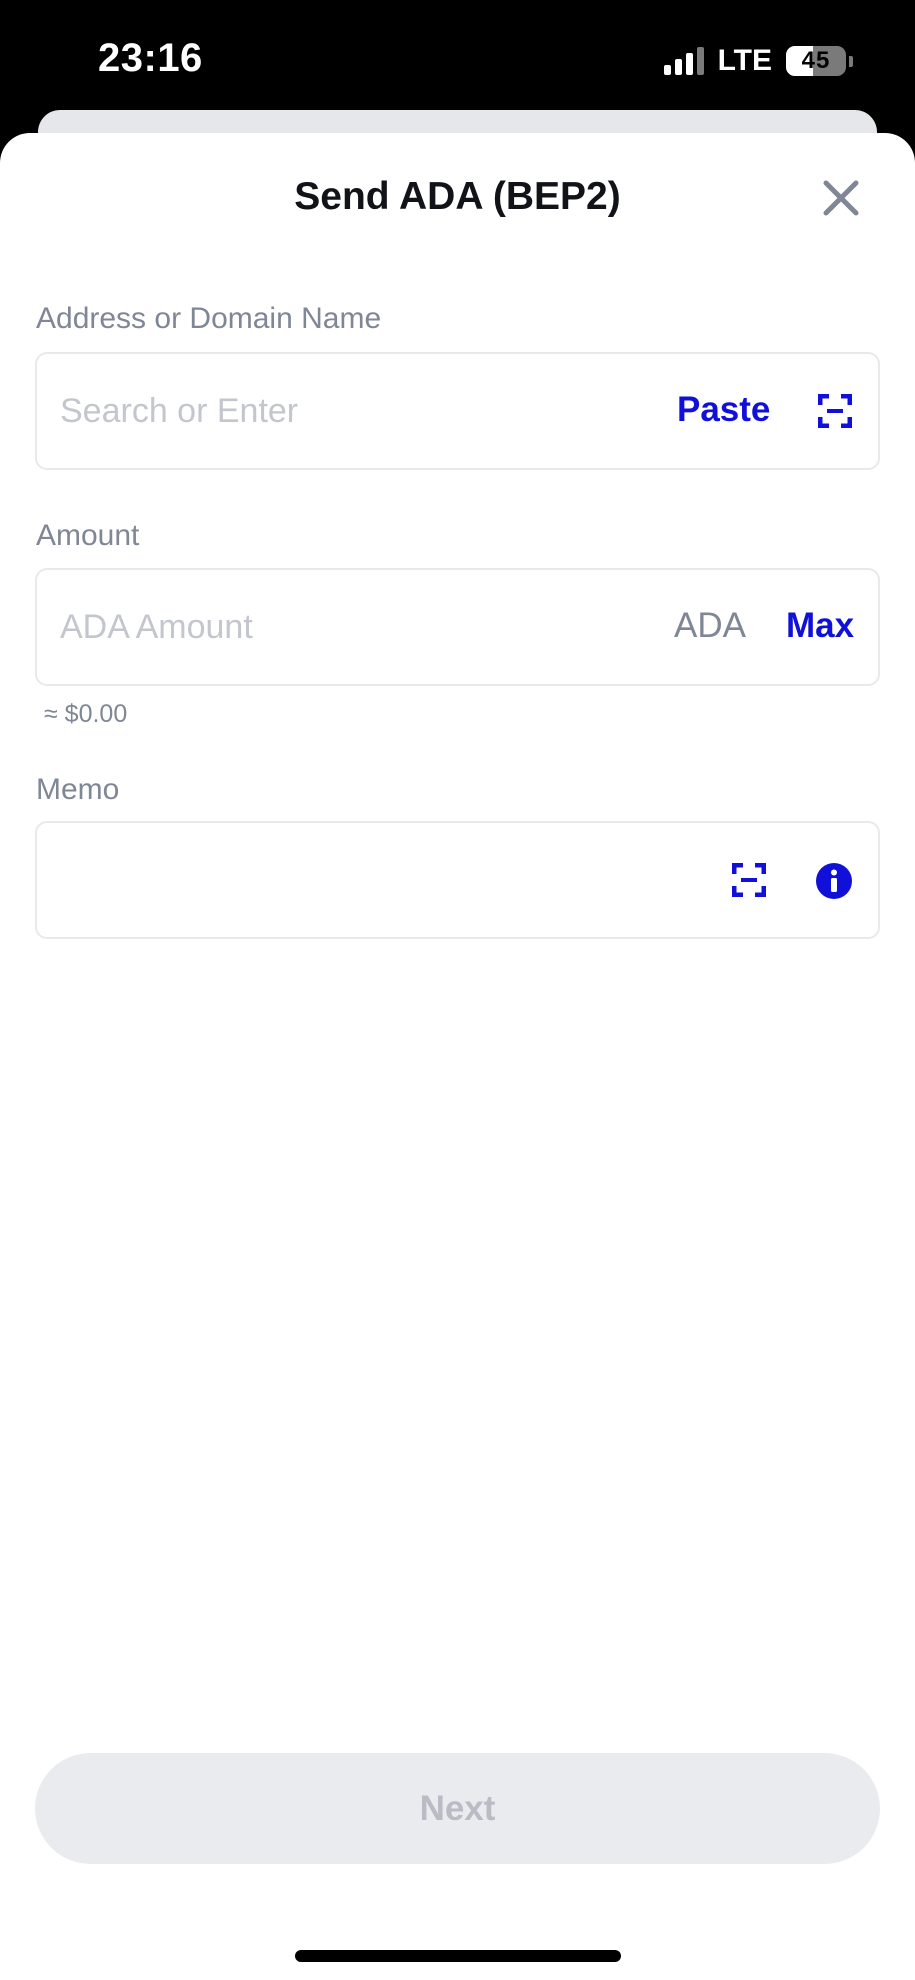 The height and width of the screenshot is (1980, 915). What do you see at coordinates (457, 196) in the screenshot?
I see `sheet-title: Send ADA (BEP2)` at bounding box center [457, 196].